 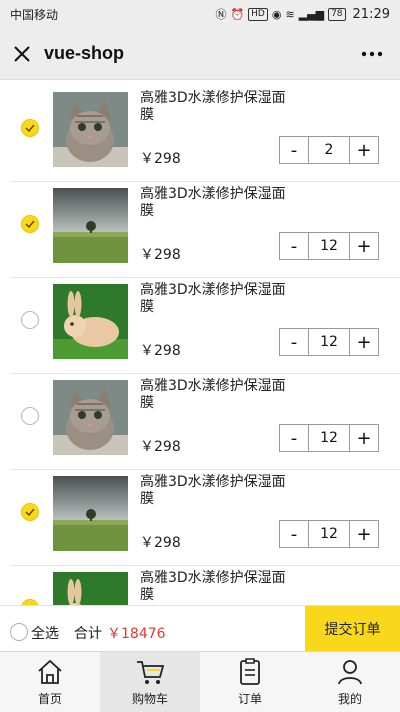 What do you see at coordinates (136, 634) in the screenshot?
I see `total-value: ￥18476` at bounding box center [136, 634].